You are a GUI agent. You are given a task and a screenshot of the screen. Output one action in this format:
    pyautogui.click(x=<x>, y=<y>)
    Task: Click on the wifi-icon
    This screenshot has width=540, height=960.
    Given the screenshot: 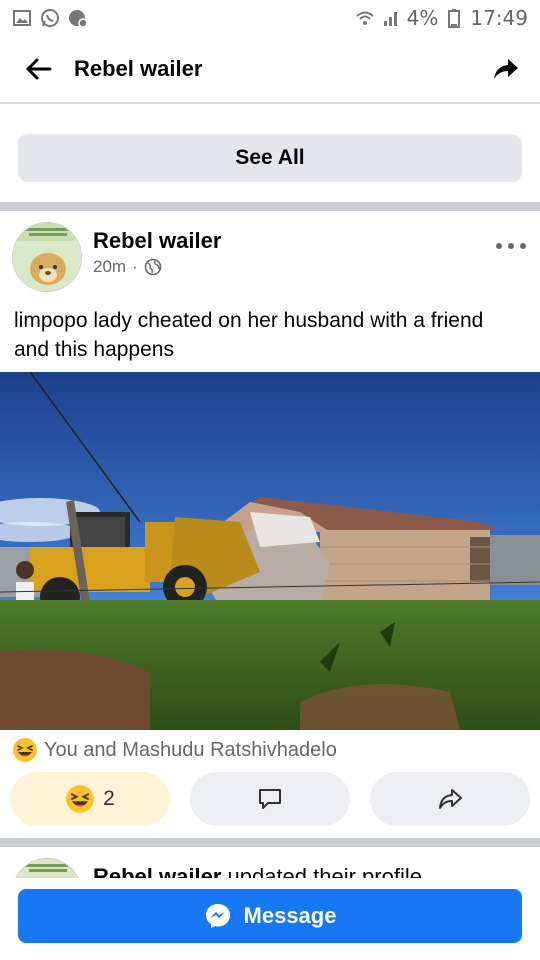 What is the action you would take?
    pyautogui.click(x=364, y=18)
    